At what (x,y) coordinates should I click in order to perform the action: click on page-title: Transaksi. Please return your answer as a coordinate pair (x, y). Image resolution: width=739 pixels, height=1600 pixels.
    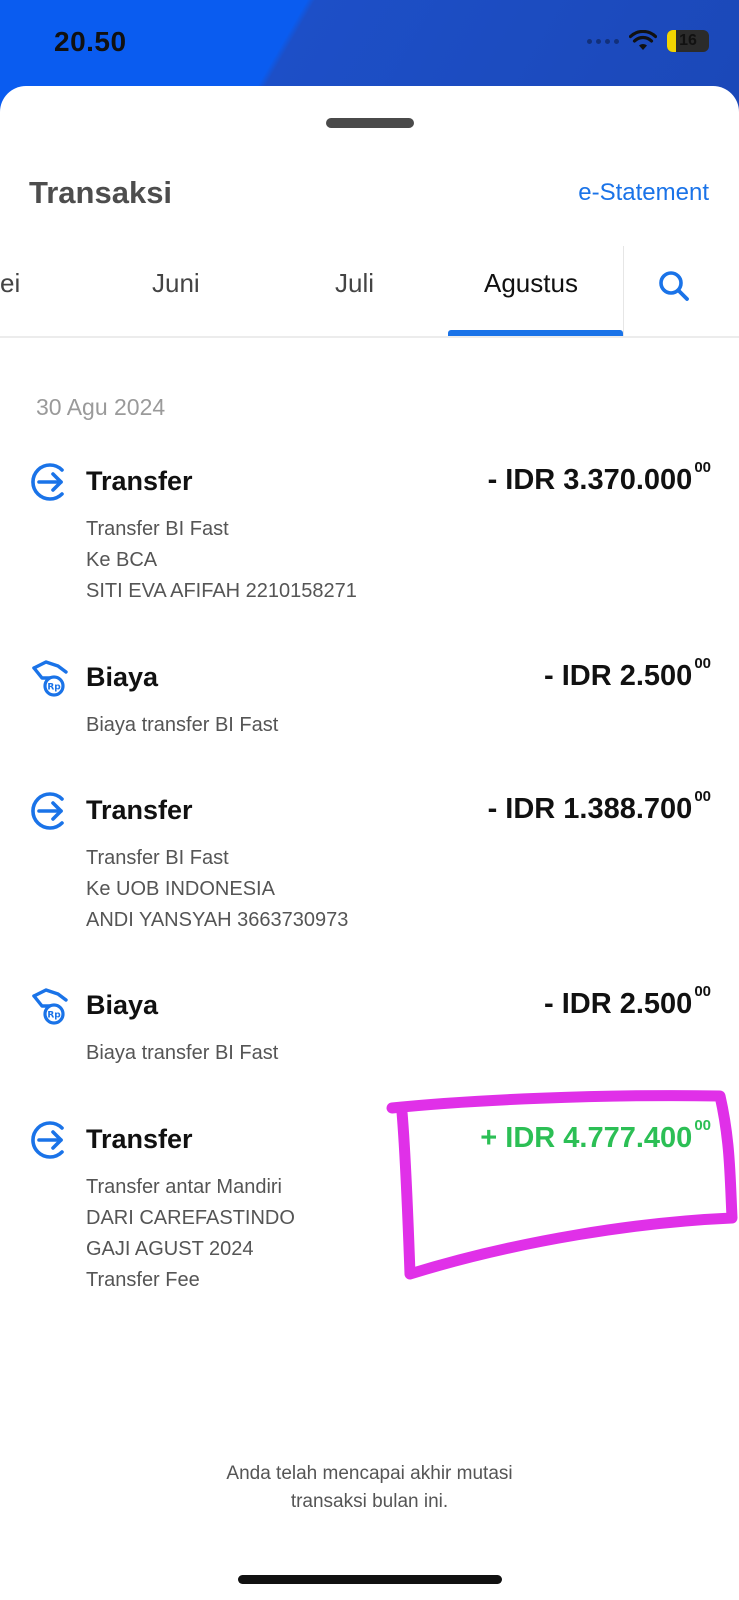
    Looking at the image, I should click on (101, 192).